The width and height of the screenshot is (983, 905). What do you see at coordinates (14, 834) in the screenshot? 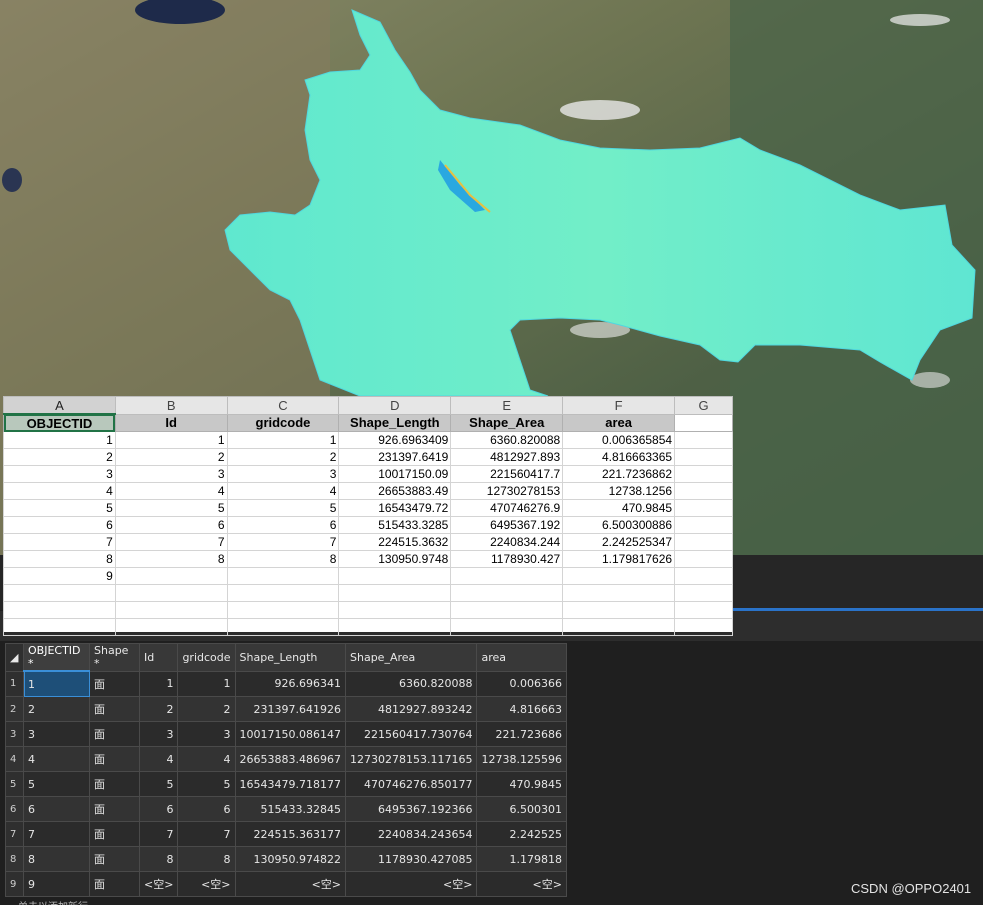
I see `row-header: 7` at bounding box center [14, 834].